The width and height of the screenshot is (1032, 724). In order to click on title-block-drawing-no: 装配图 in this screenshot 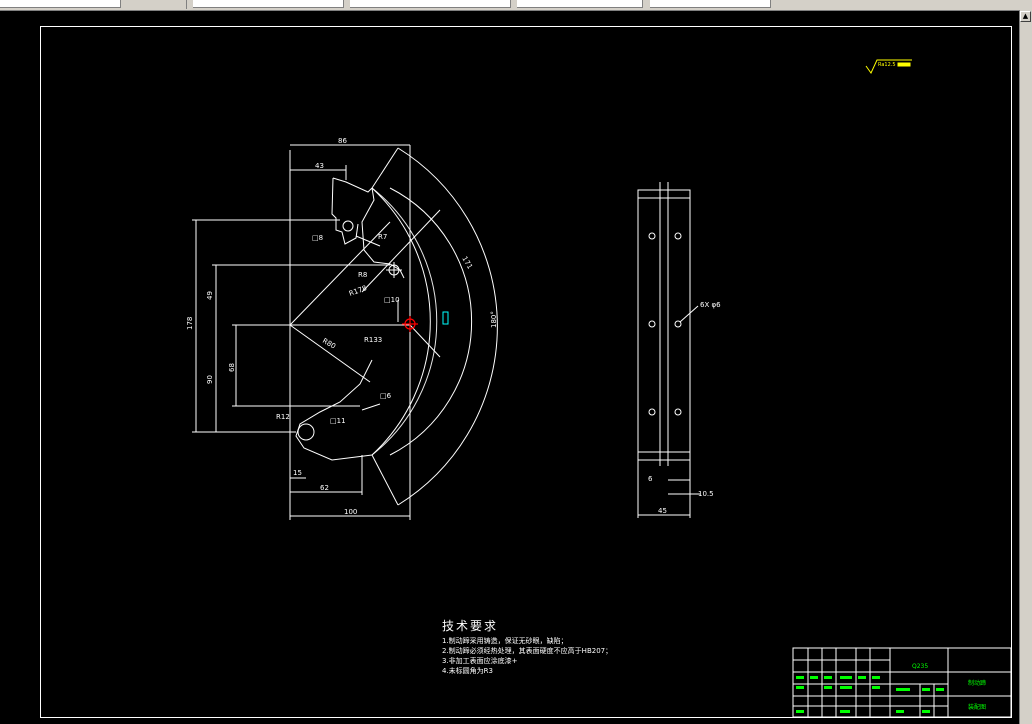, I will do `click(977, 707)`.